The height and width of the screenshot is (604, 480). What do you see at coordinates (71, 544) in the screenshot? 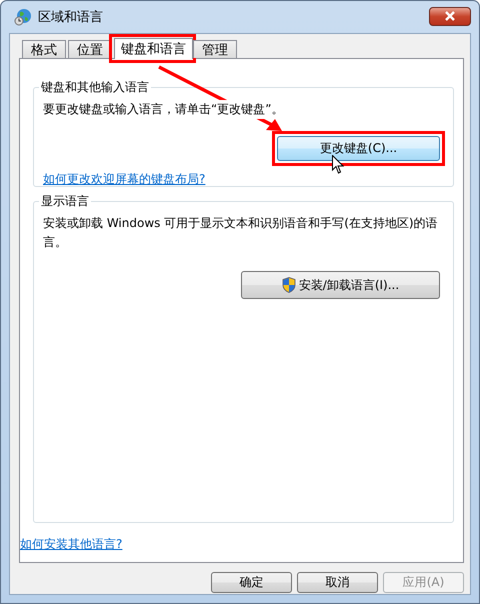
I see `install-languages-link: 如何安装其他语言?` at bounding box center [71, 544].